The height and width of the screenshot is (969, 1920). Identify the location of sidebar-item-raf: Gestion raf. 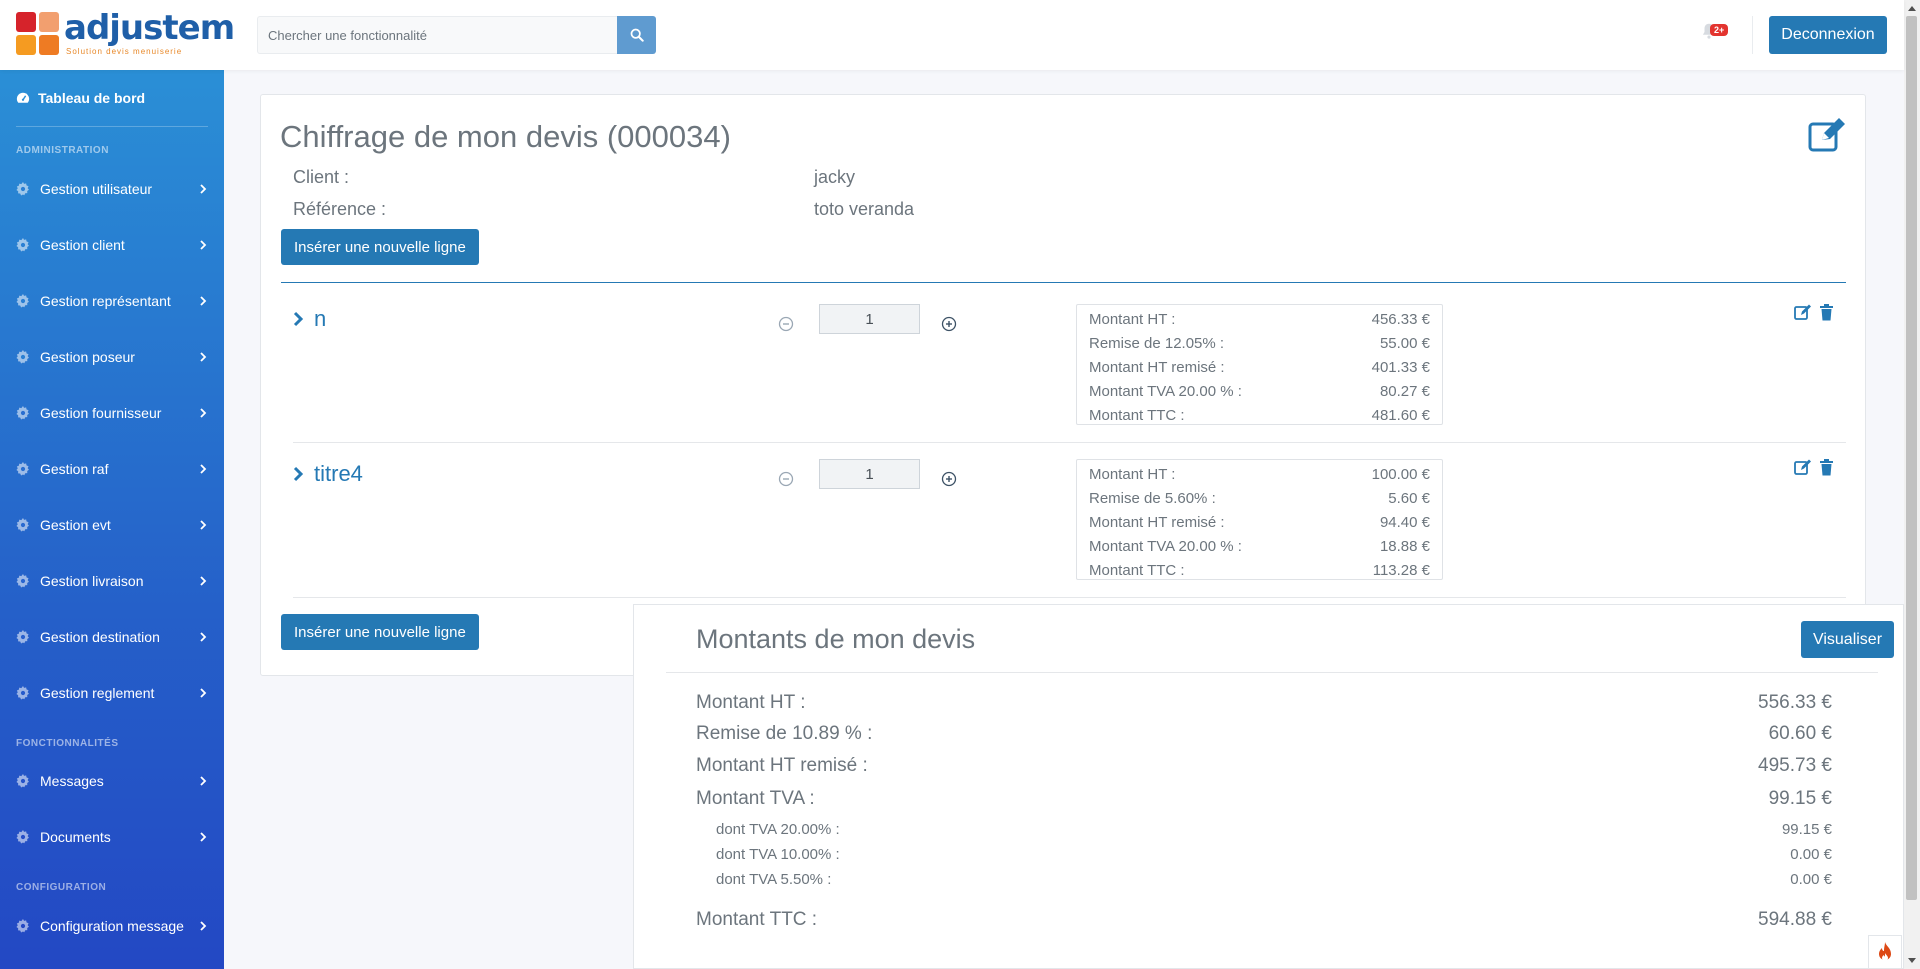
(112, 469).